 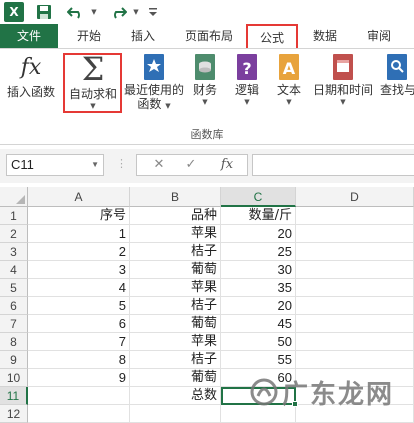 I want to click on select-all-corner, so click(x=14, y=197).